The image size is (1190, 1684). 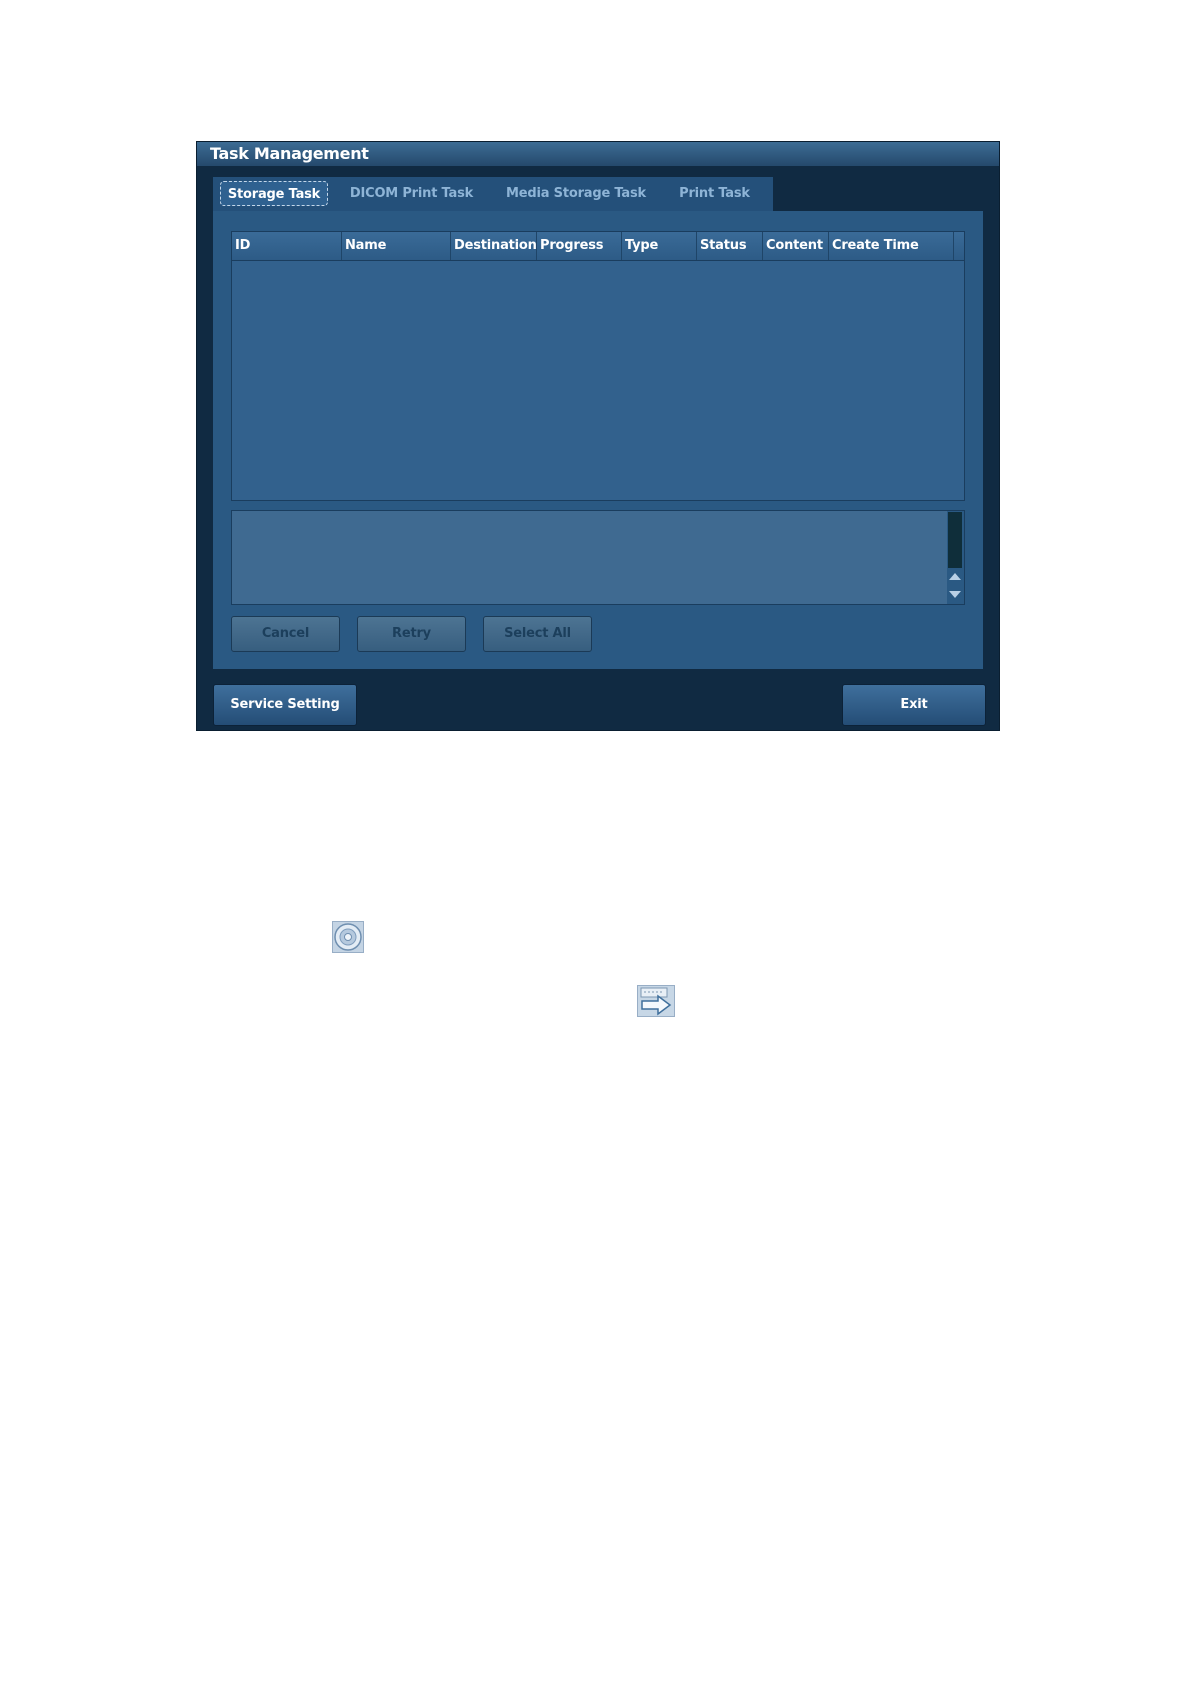 What do you see at coordinates (411, 634) in the screenshot?
I see `retry-button: Retry` at bounding box center [411, 634].